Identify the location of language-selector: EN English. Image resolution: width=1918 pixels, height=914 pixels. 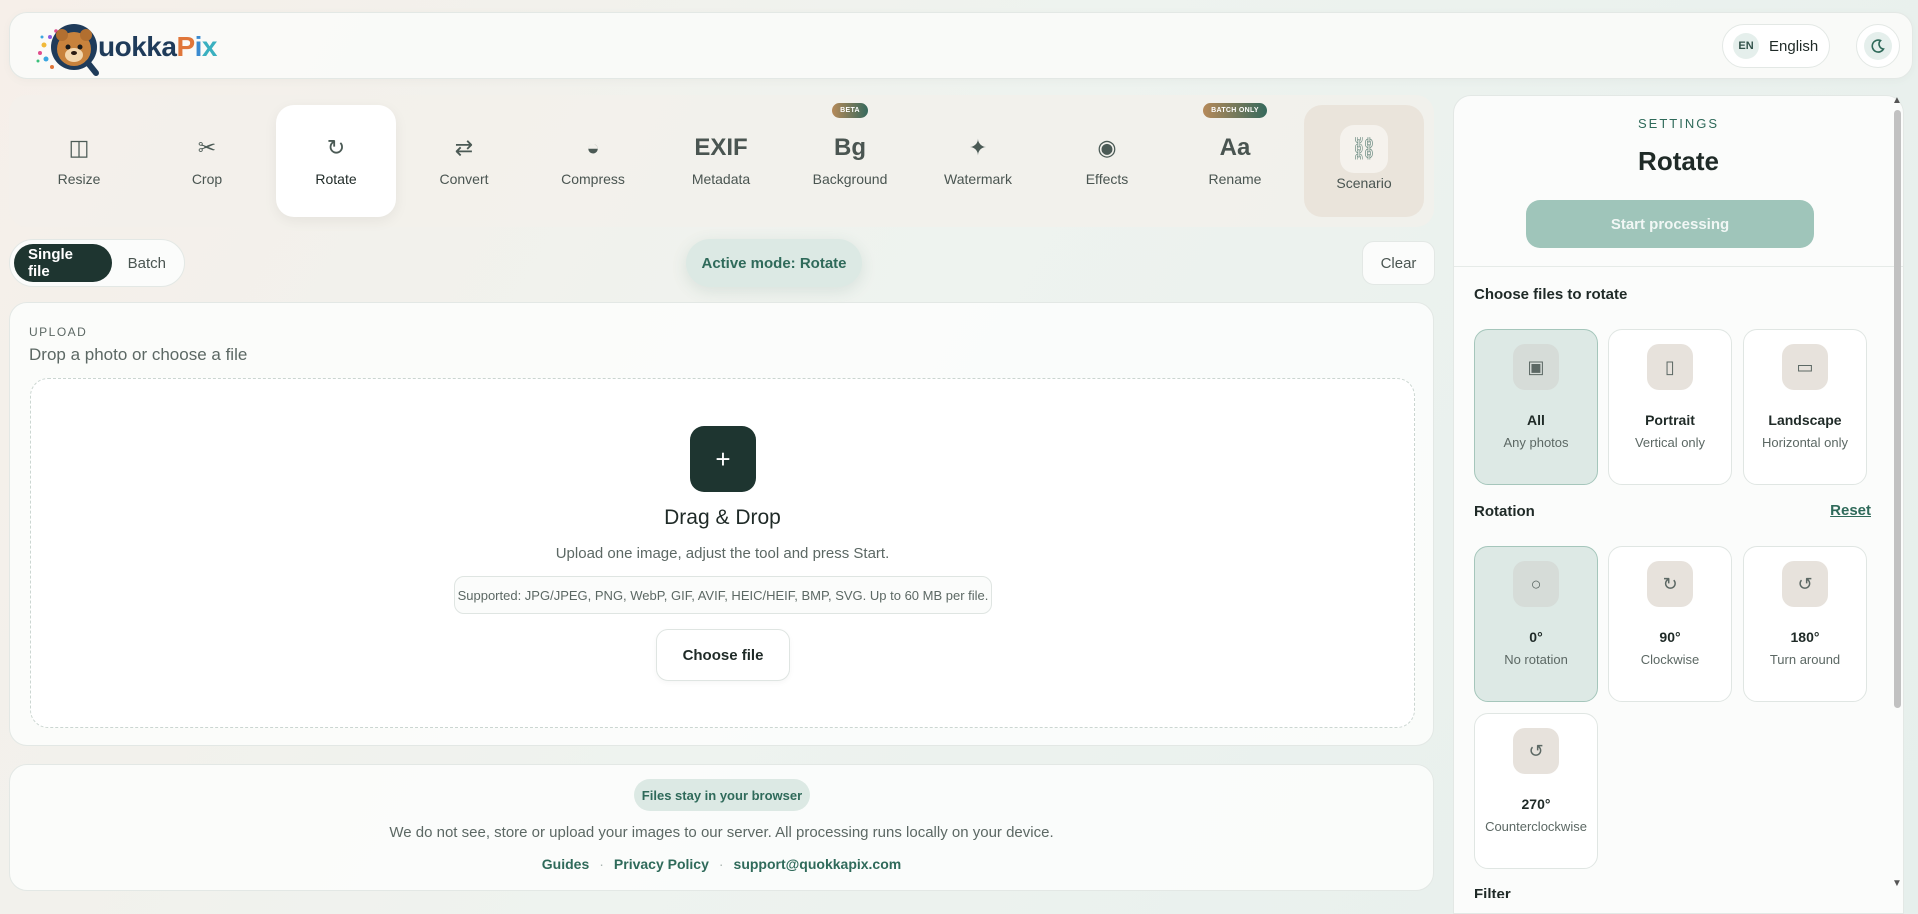
(1776, 46).